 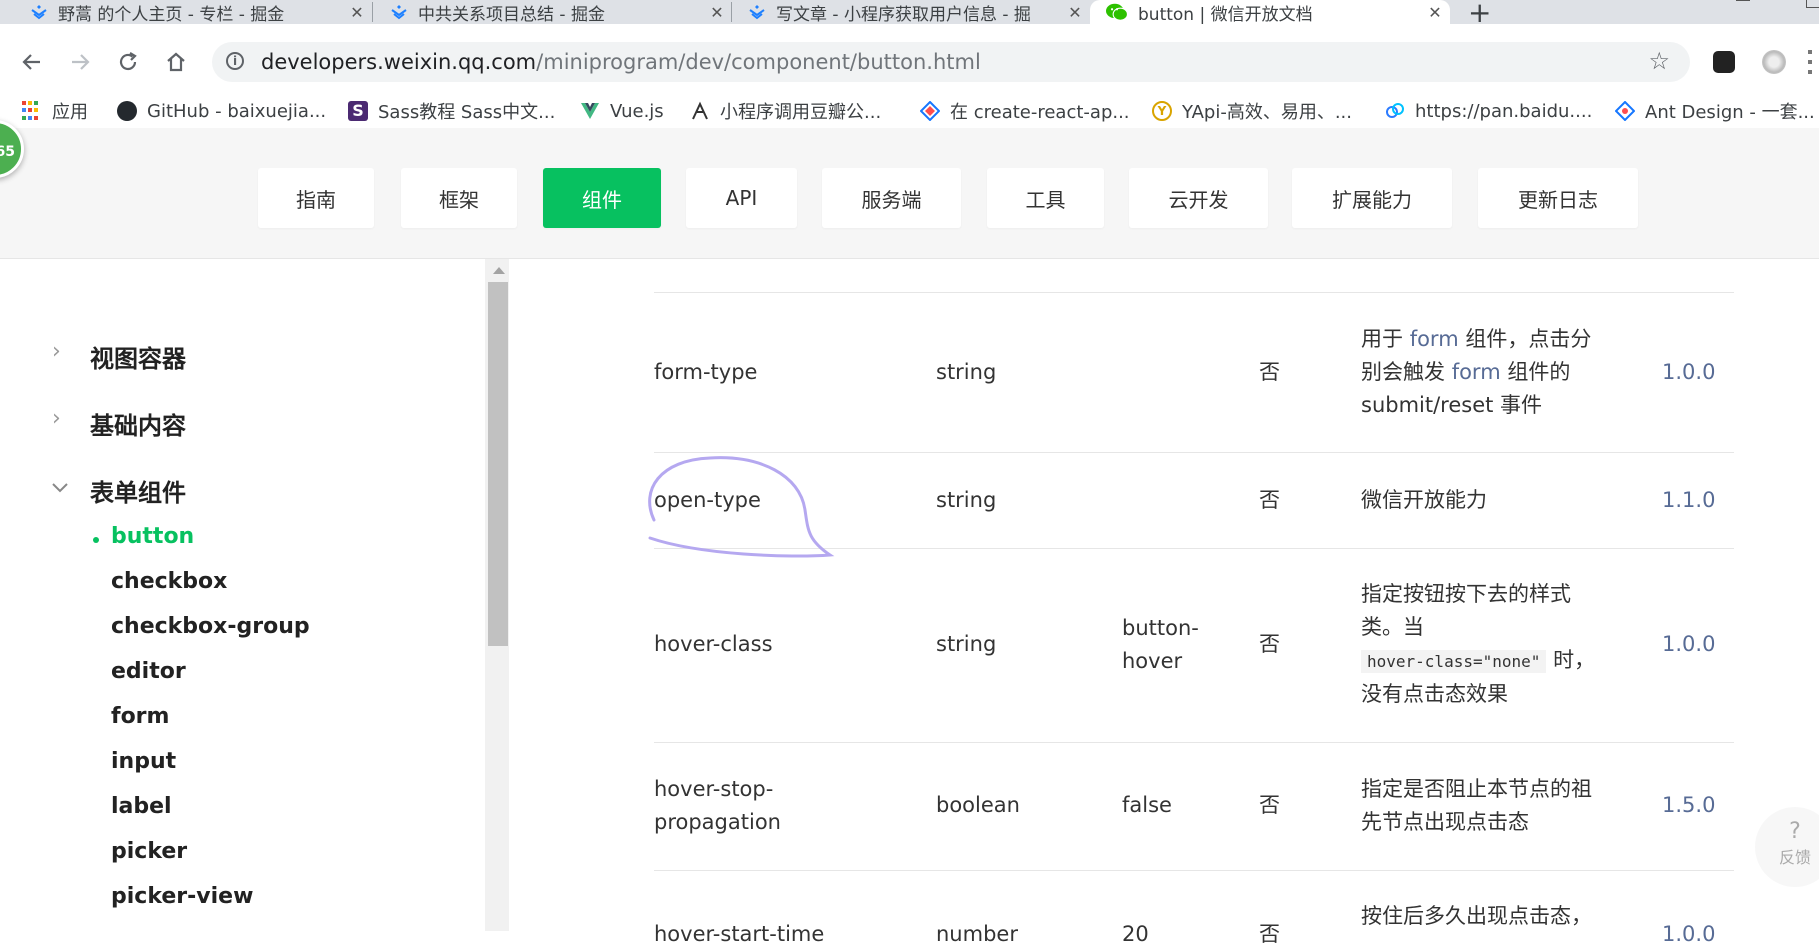 What do you see at coordinates (1558, 198) in the screenshot?
I see `nav-changelog: 更新日志` at bounding box center [1558, 198].